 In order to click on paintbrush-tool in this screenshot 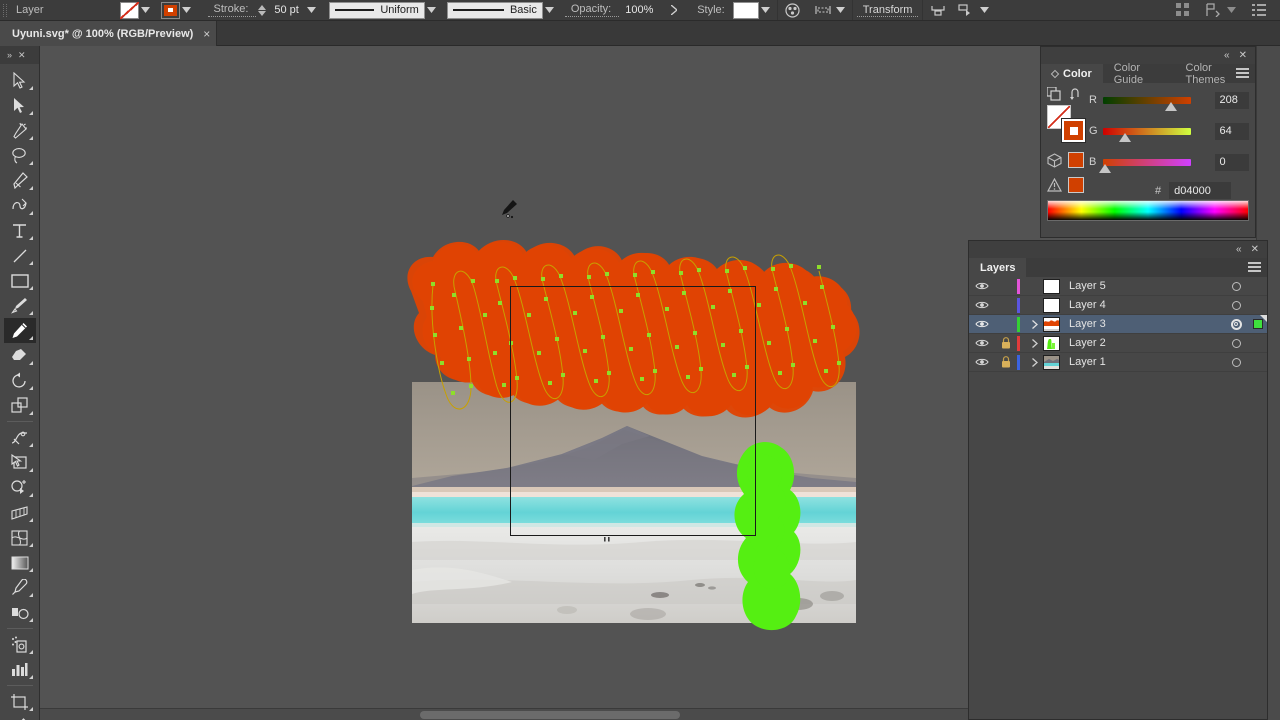, I will do `click(20, 305)`.